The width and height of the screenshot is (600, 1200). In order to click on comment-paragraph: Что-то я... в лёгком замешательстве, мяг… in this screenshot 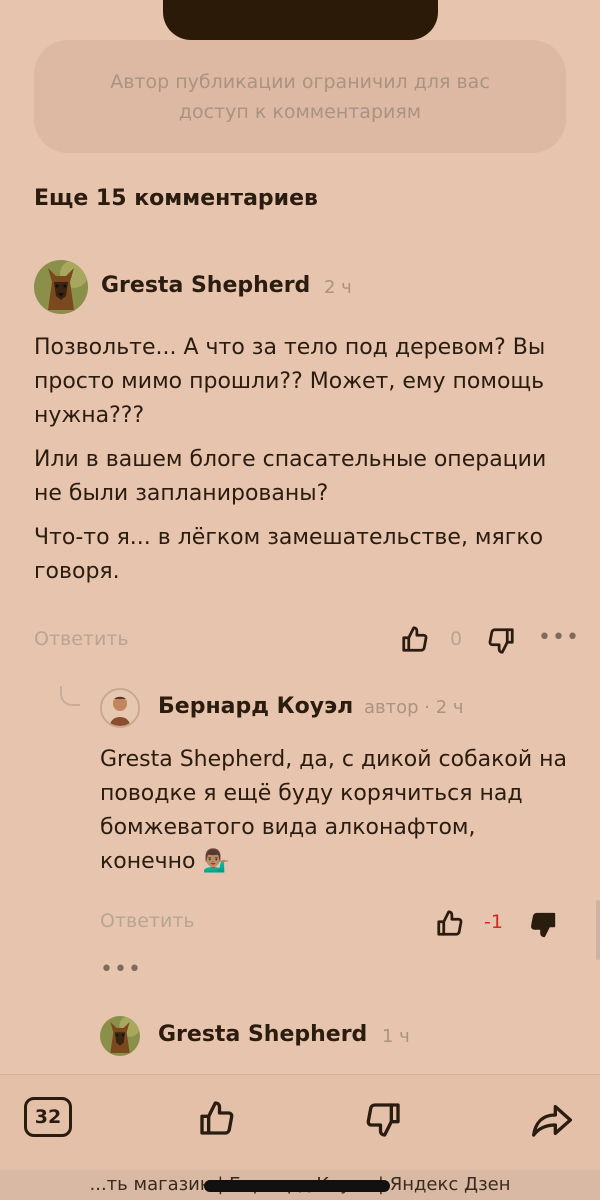, I will do `click(289, 554)`.